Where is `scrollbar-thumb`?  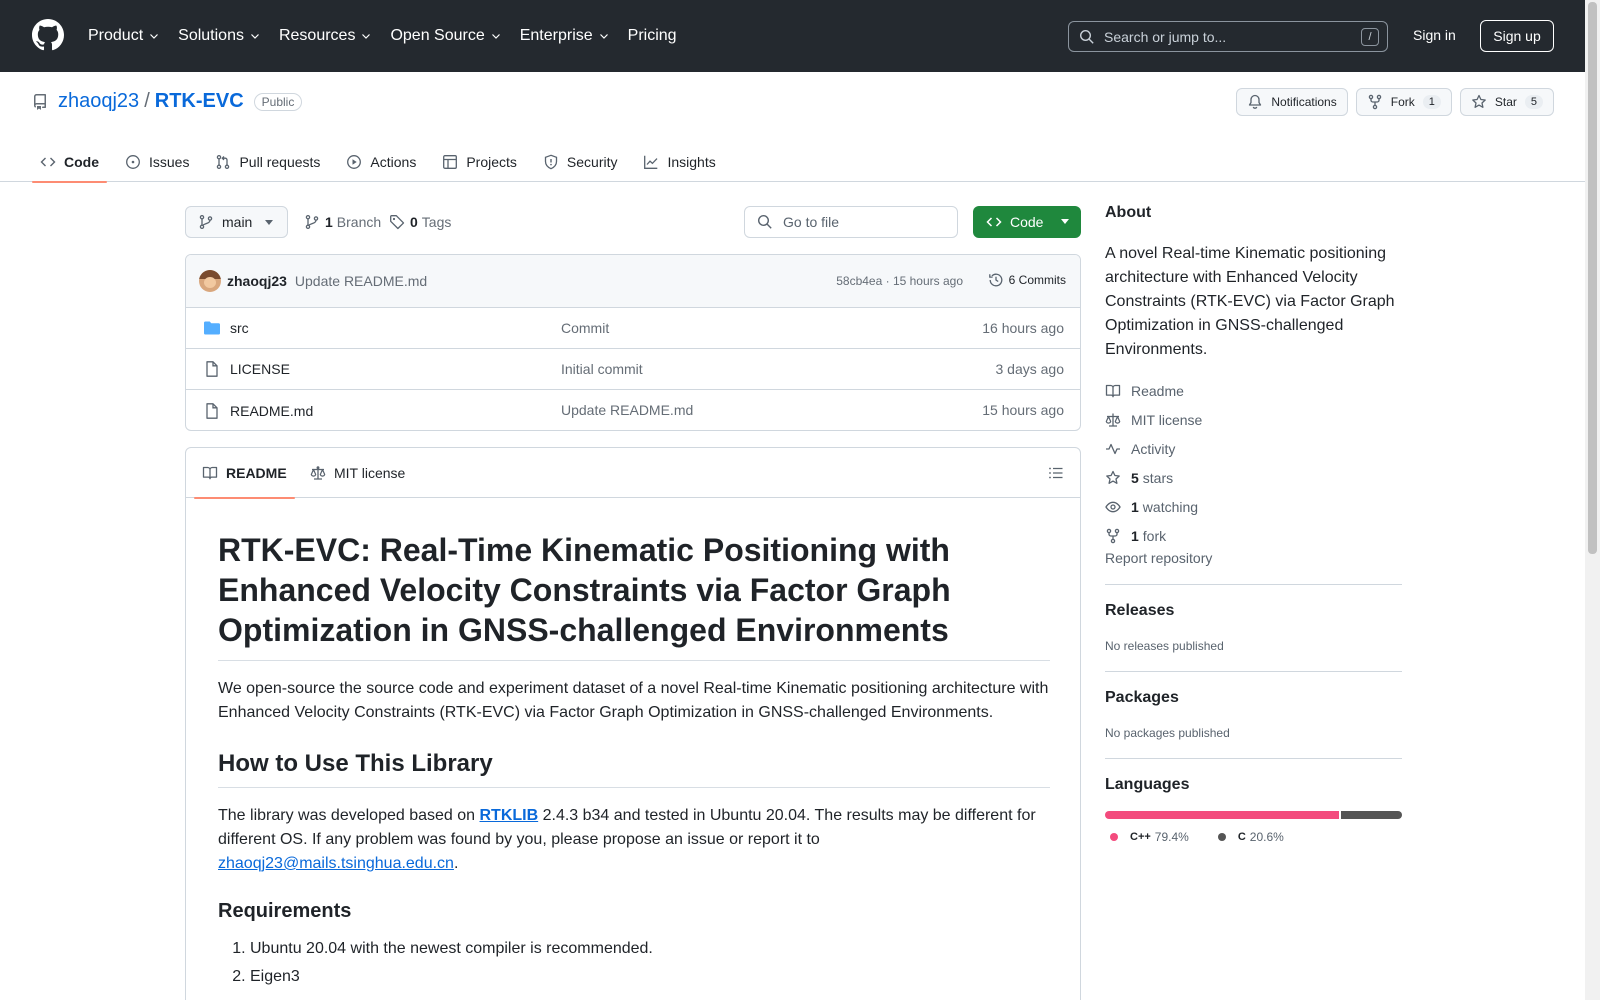
scrollbar-thumb is located at coordinates (1592, 278).